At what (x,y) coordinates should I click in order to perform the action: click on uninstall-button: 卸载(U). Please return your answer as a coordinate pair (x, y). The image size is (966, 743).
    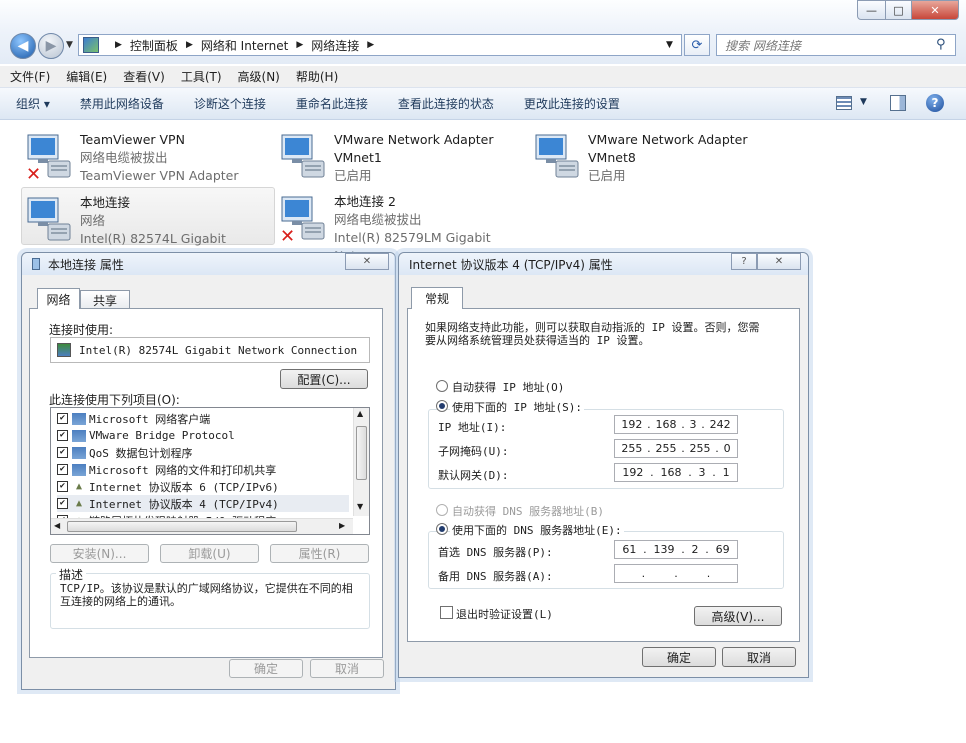
    Looking at the image, I should click on (209, 553).